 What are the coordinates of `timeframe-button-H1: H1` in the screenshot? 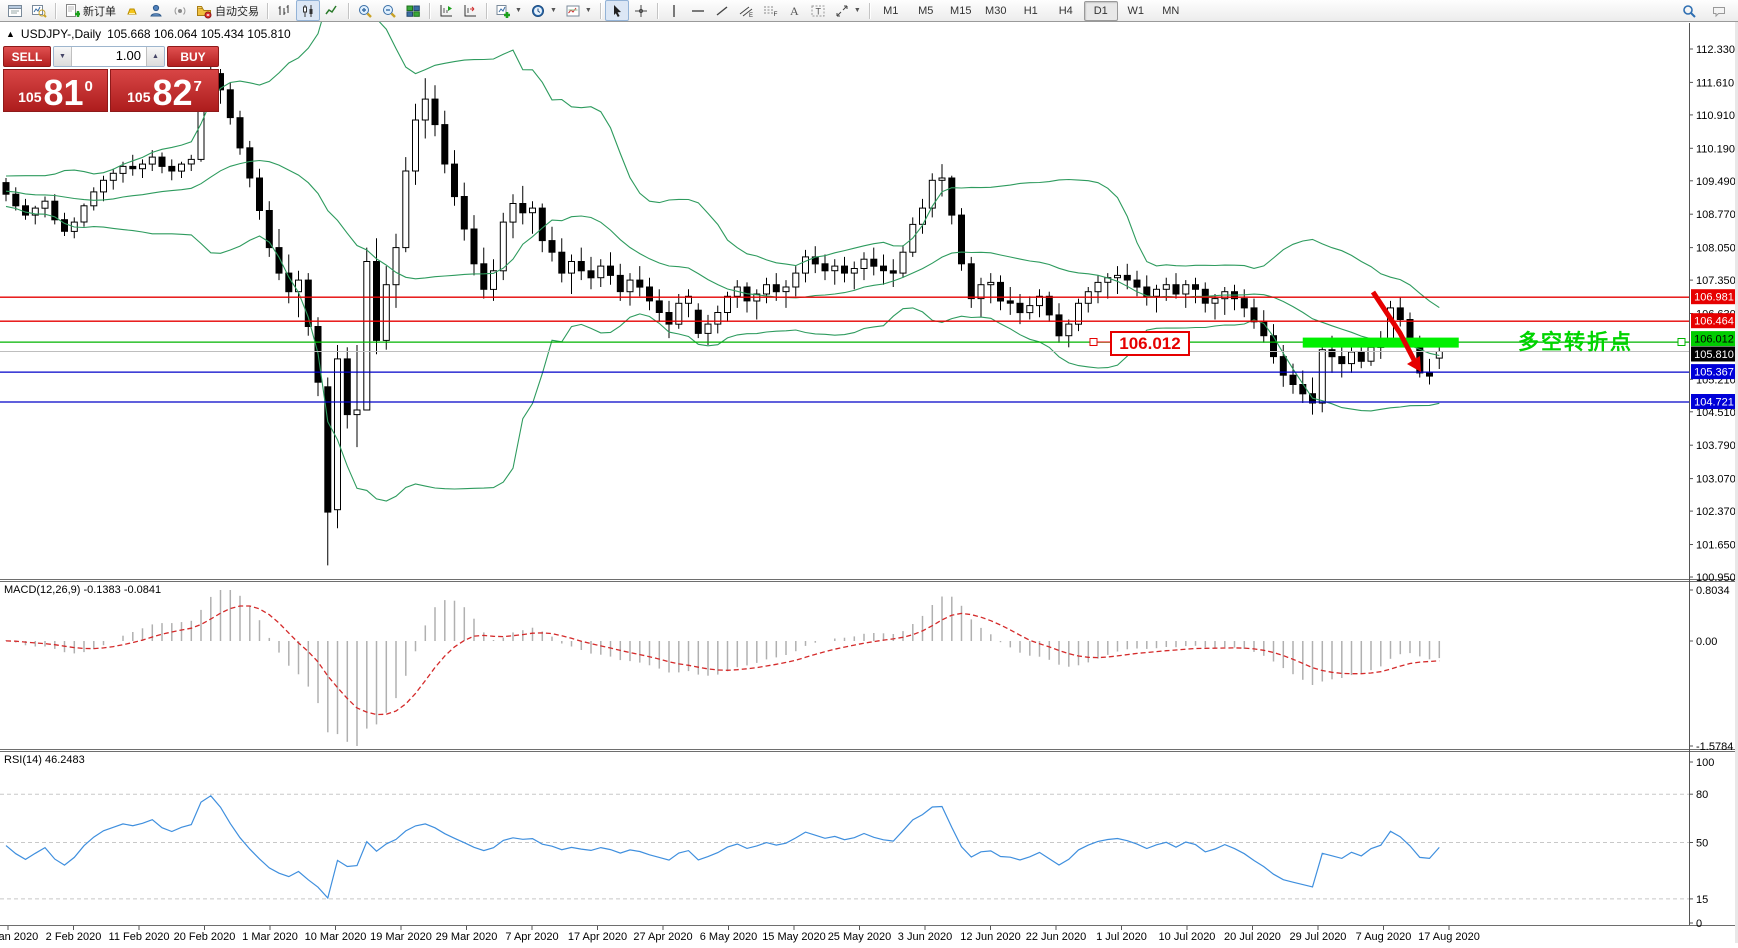 It's located at (1031, 11).